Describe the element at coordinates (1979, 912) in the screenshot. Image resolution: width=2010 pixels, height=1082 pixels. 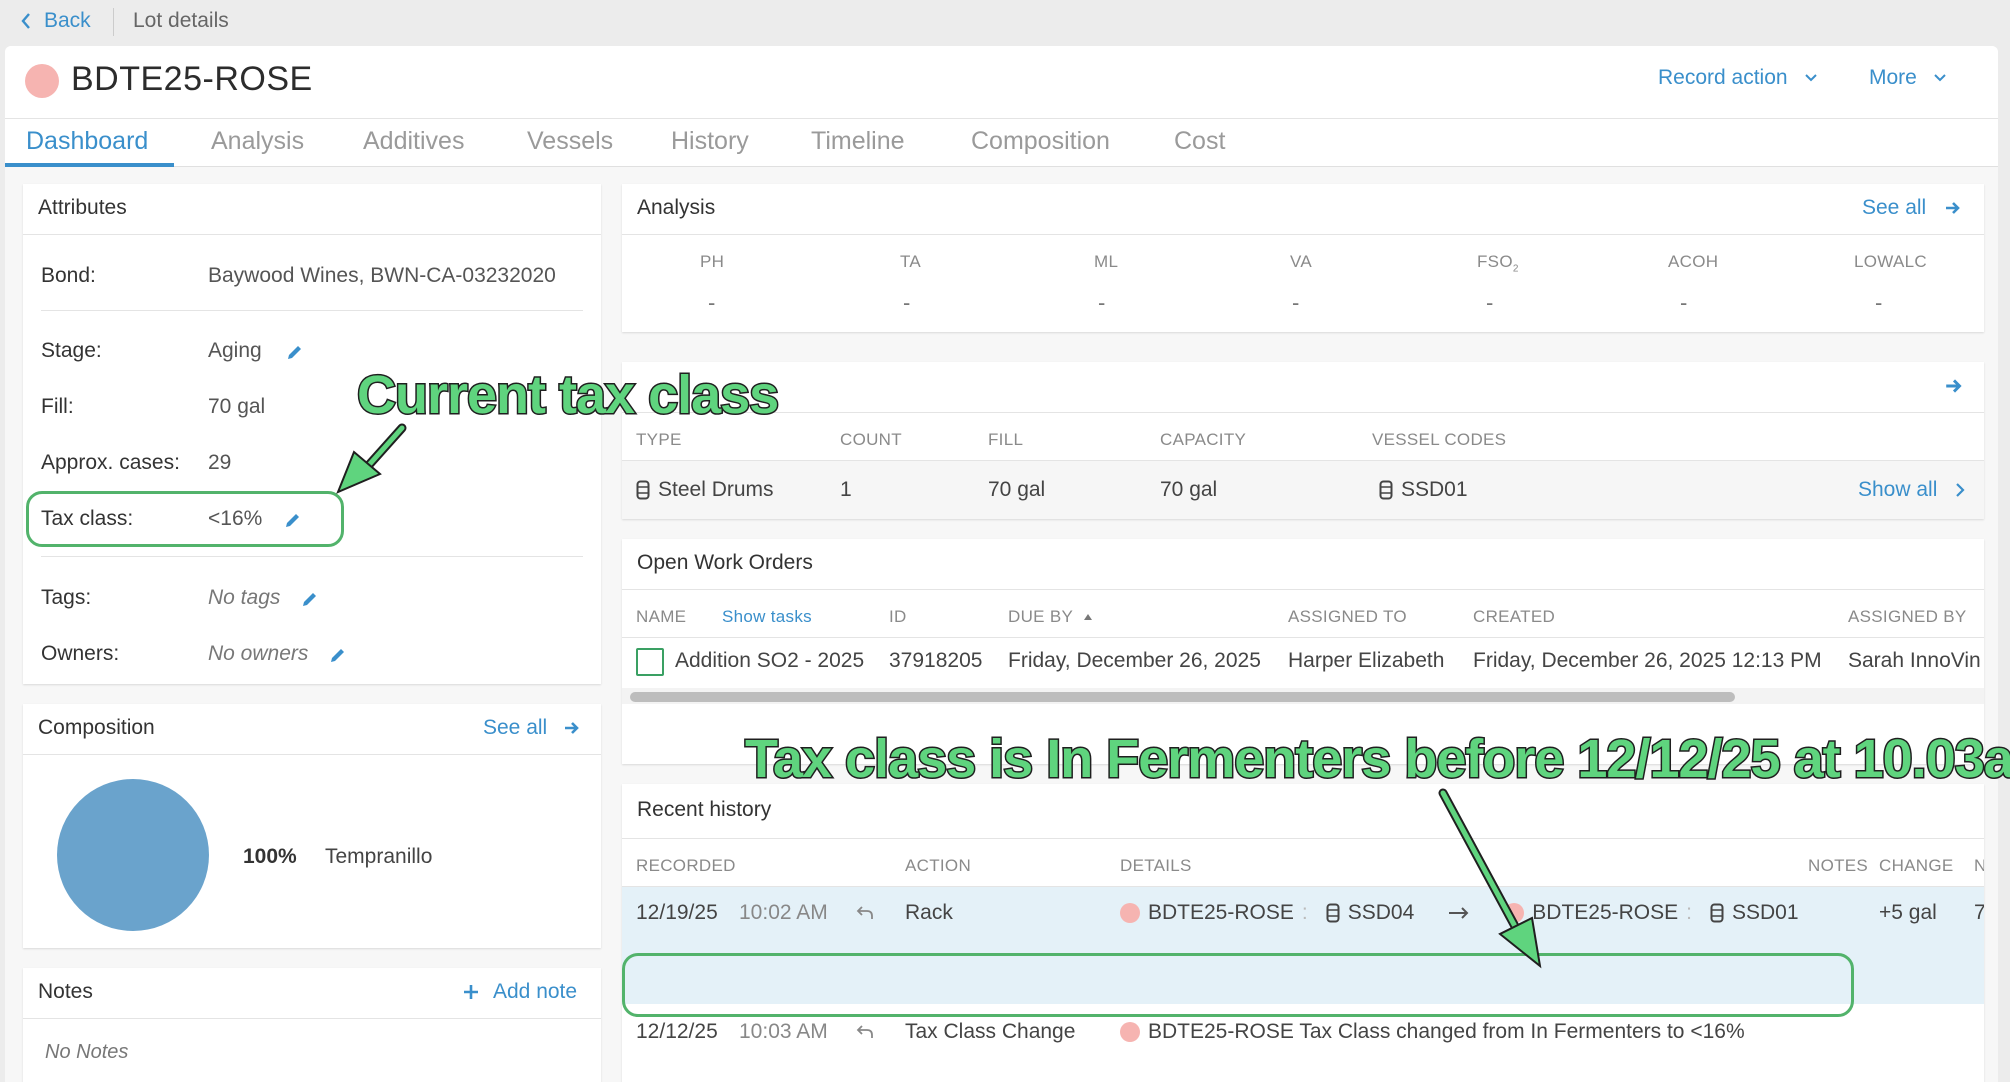
I see `history-n: 7` at that location.